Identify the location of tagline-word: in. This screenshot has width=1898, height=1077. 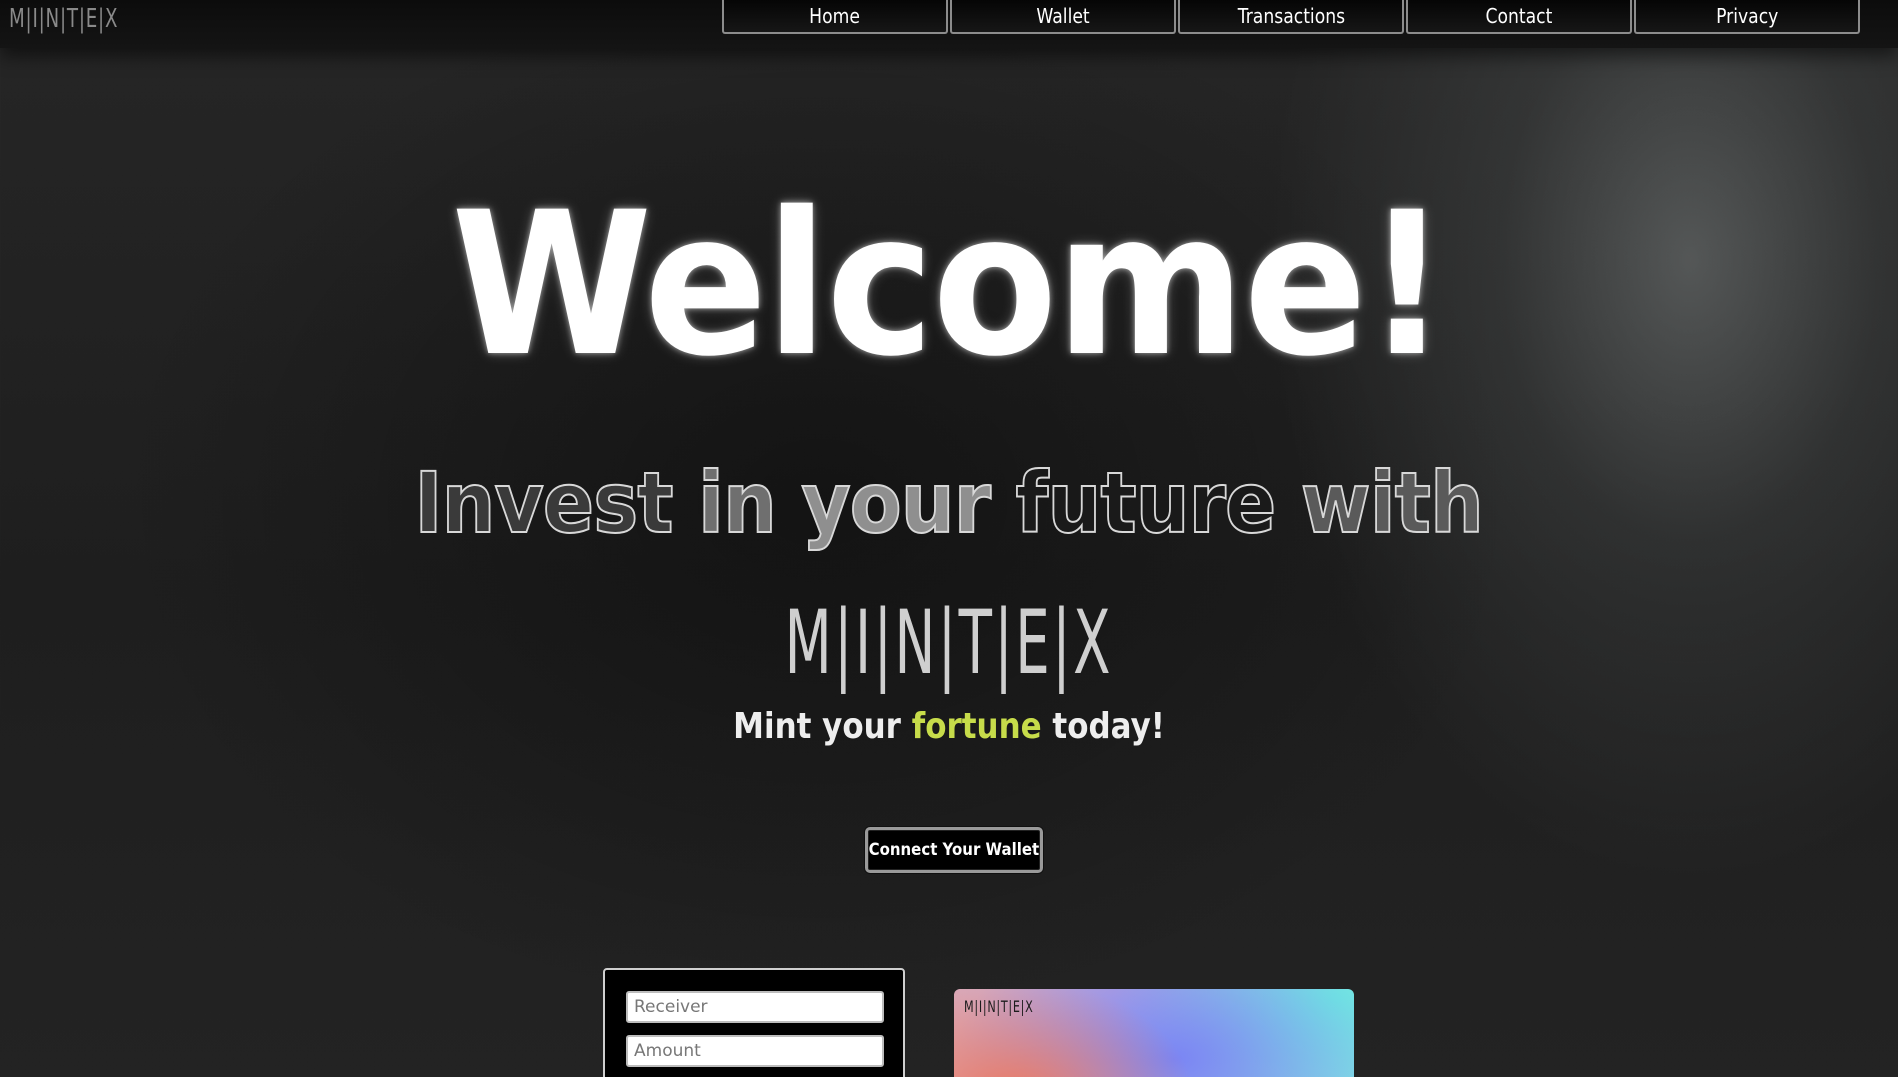
(737, 503).